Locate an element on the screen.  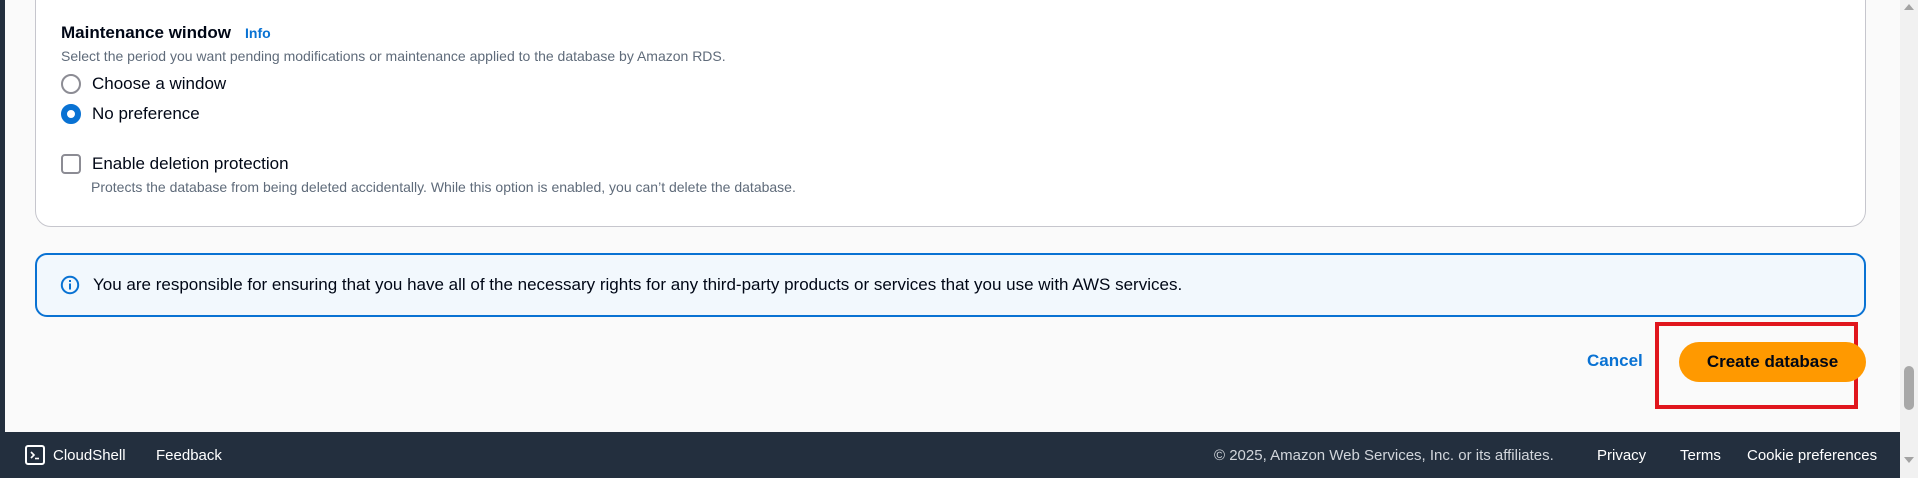
deletion-protection-checkbox-row: Enable deletion protection is located at coordinates (175, 164).